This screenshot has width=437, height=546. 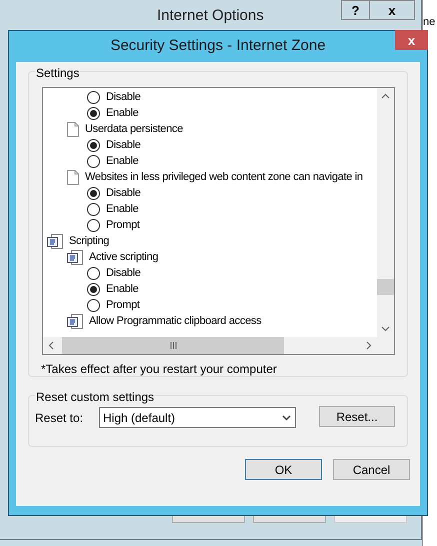 What do you see at coordinates (210, 16) in the screenshot?
I see `window-title: Internet Options` at bounding box center [210, 16].